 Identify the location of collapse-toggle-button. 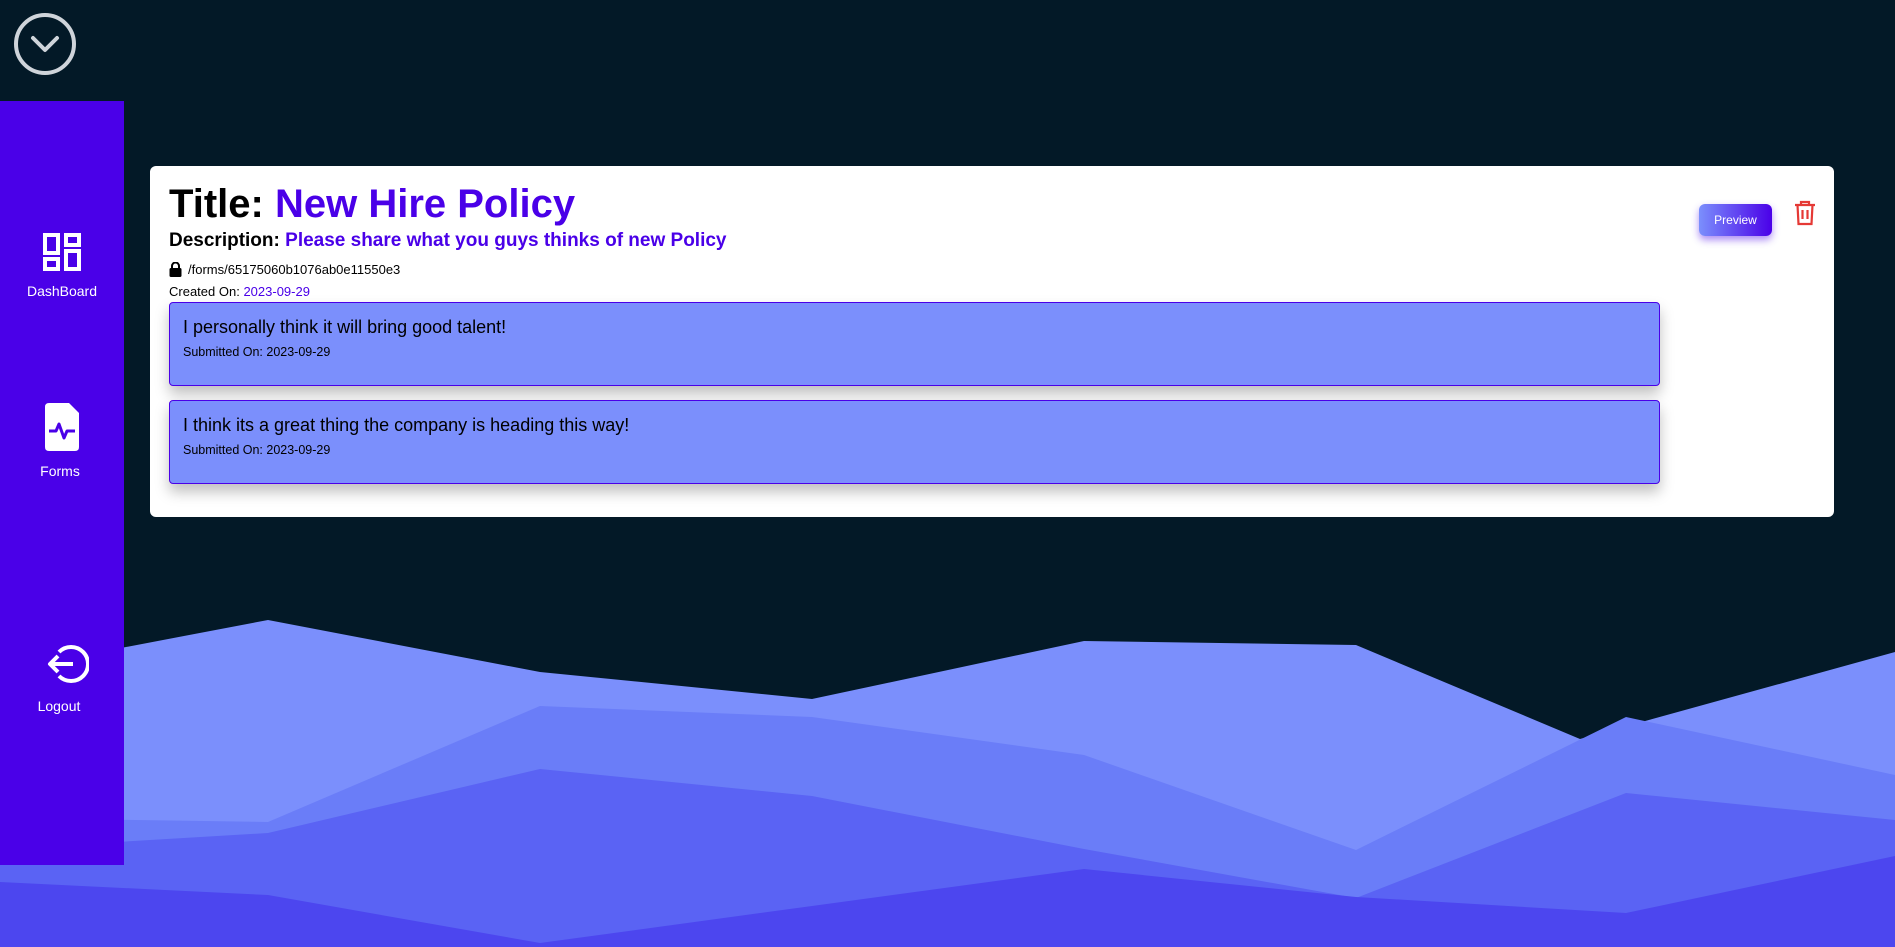
(45, 44).